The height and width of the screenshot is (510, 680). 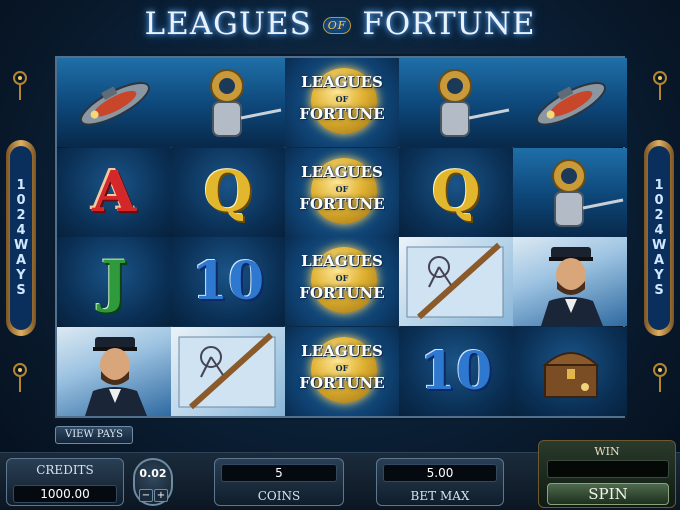 I want to click on symbol-treasure-chest, so click(x=570, y=371).